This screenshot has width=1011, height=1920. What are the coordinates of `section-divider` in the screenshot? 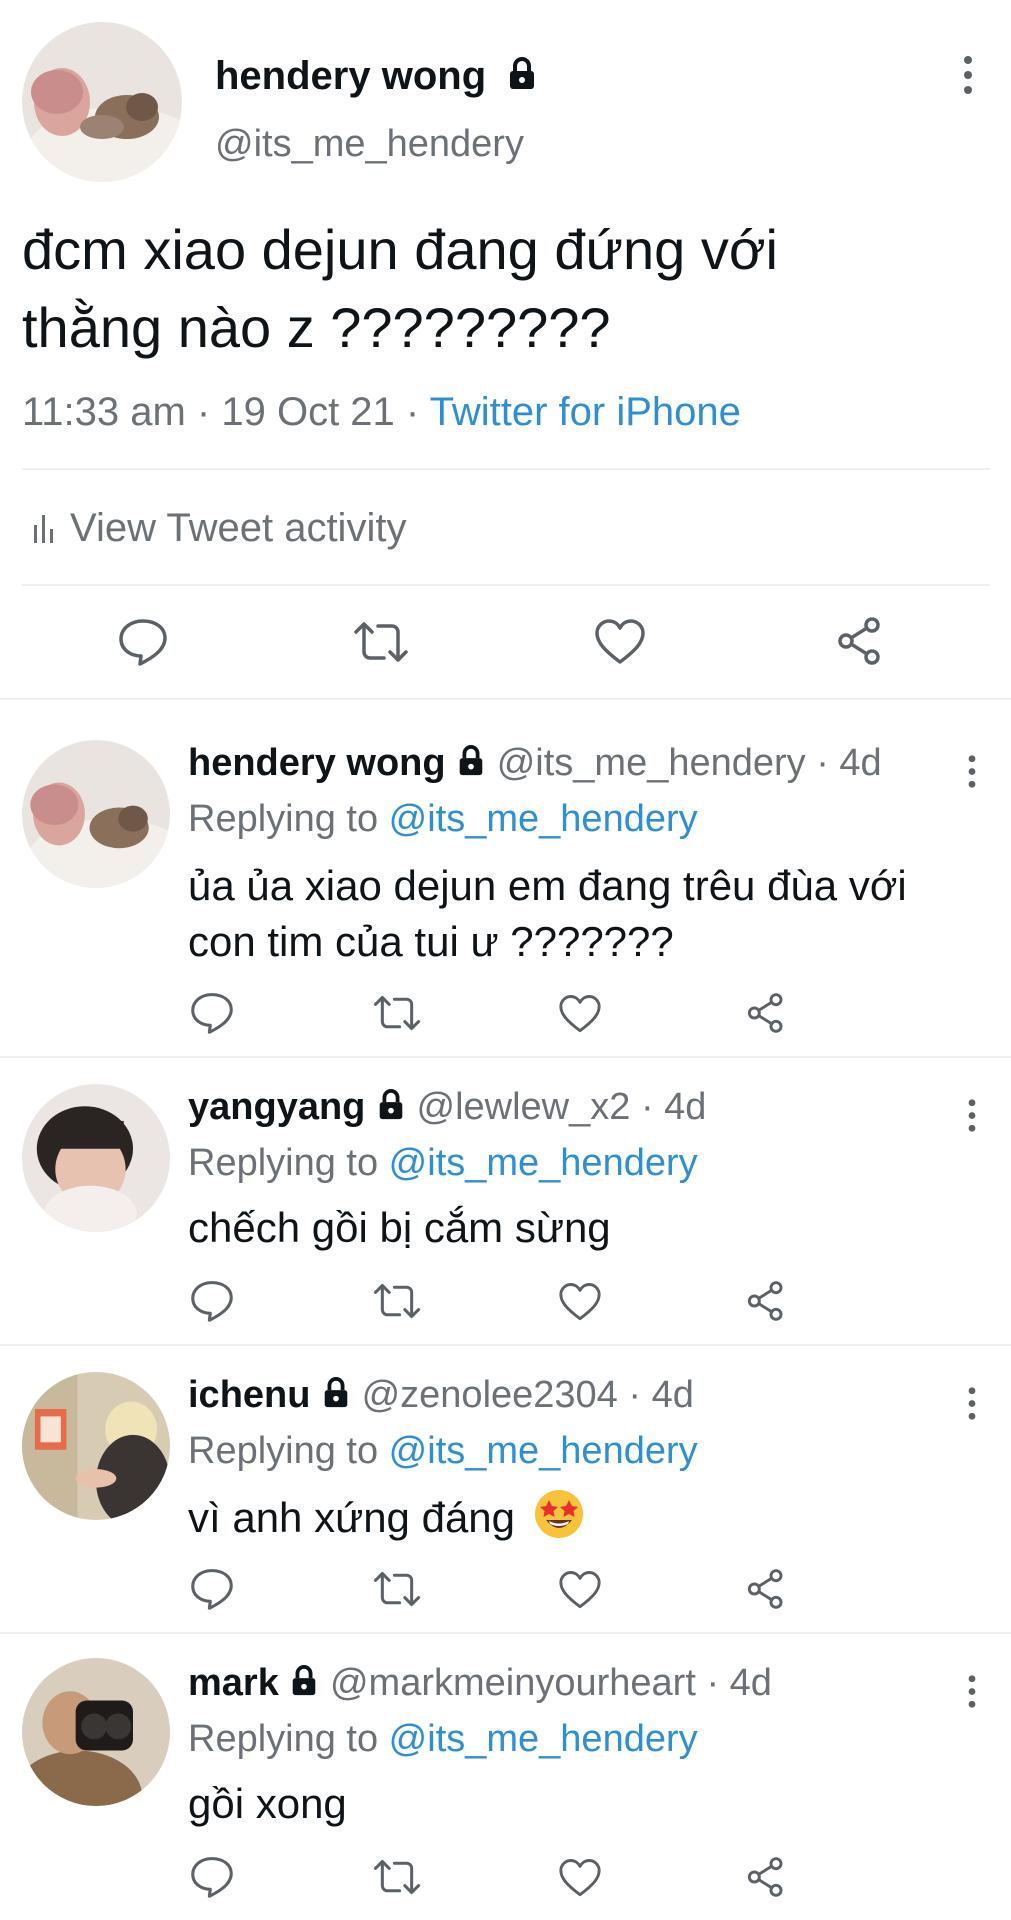 It's located at (505, 699).